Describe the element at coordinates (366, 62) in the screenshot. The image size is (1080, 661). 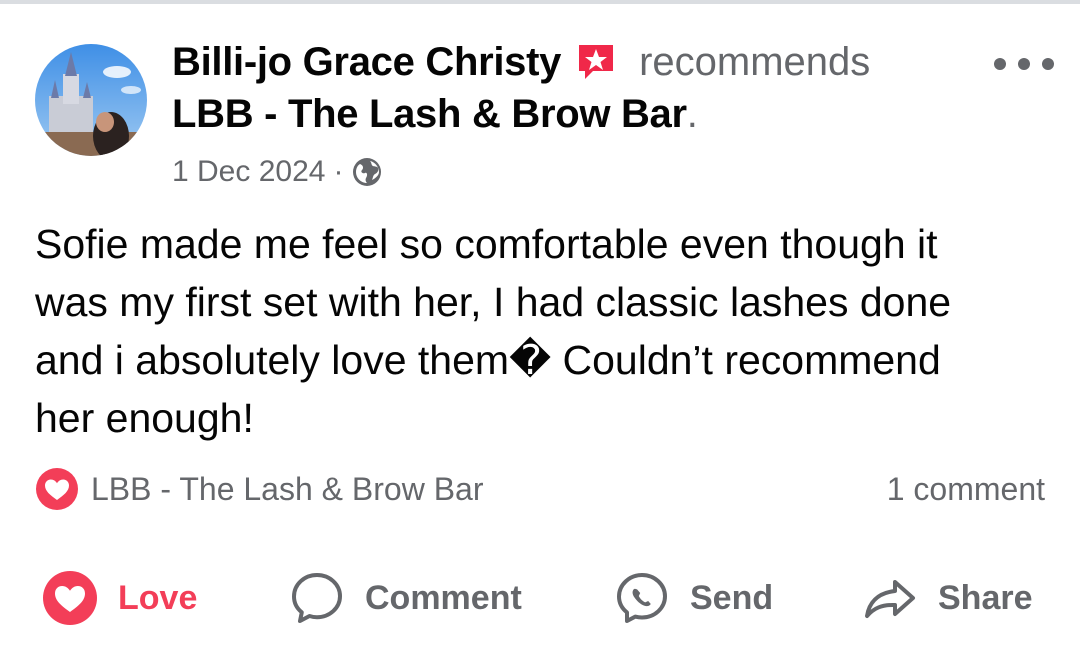
I see `author-name: Billi-jo Grace Christy` at that location.